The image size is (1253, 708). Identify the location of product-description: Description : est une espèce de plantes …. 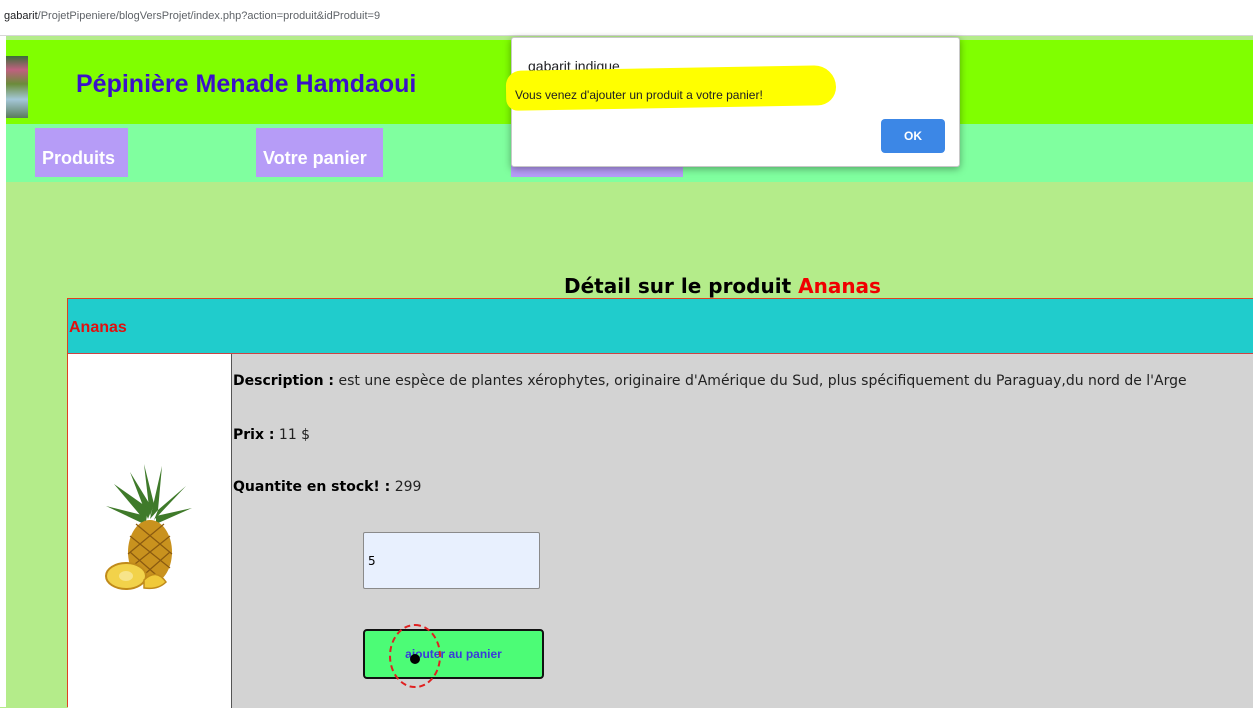
(710, 381).